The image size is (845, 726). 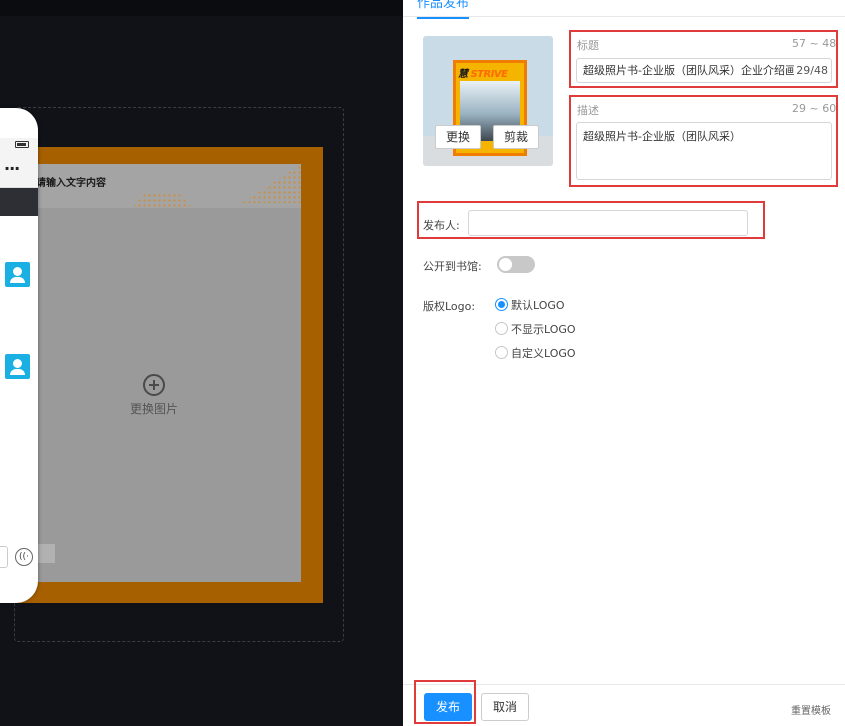 I want to click on cover-thumbnail: 慧 STRIVE 更换 剪裁, so click(x=488, y=101).